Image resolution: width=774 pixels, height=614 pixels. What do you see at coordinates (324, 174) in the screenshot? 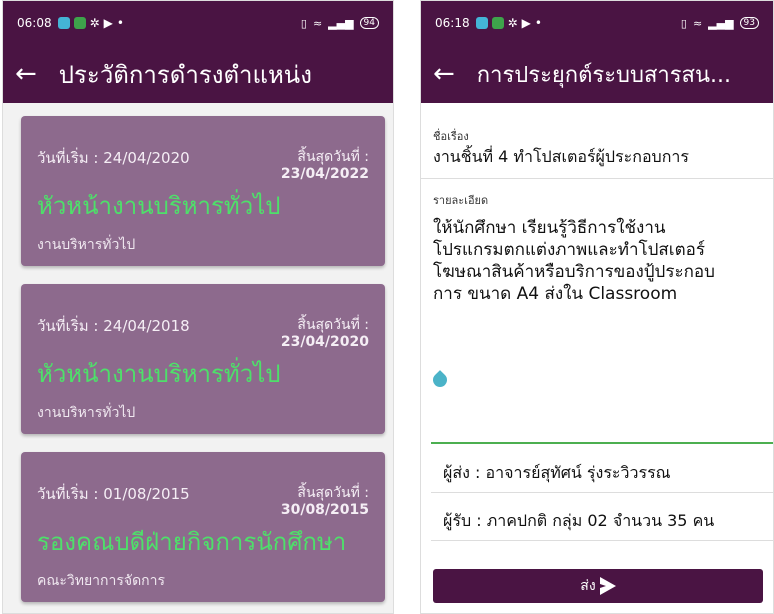
I see `end-date: 23/04/2022` at bounding box center [324, 174].